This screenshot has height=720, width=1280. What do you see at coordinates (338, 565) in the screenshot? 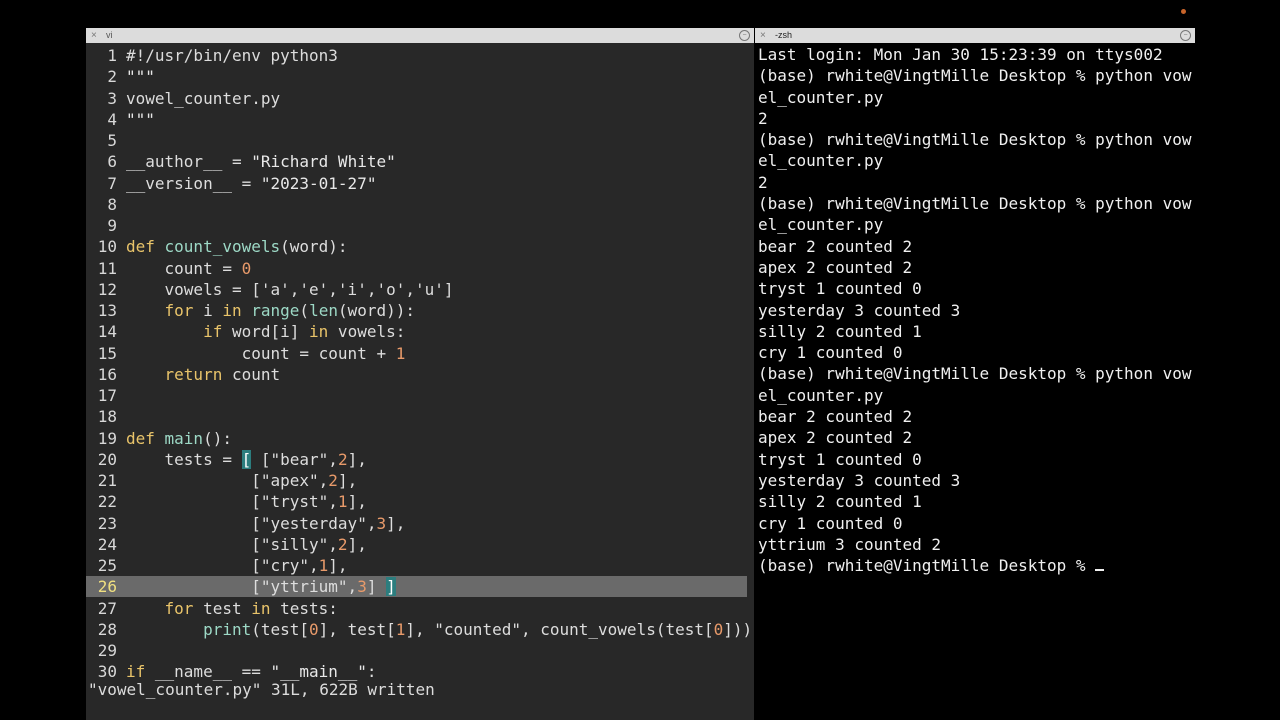
I see `code-token: ],` at bounding box center [338, 565].